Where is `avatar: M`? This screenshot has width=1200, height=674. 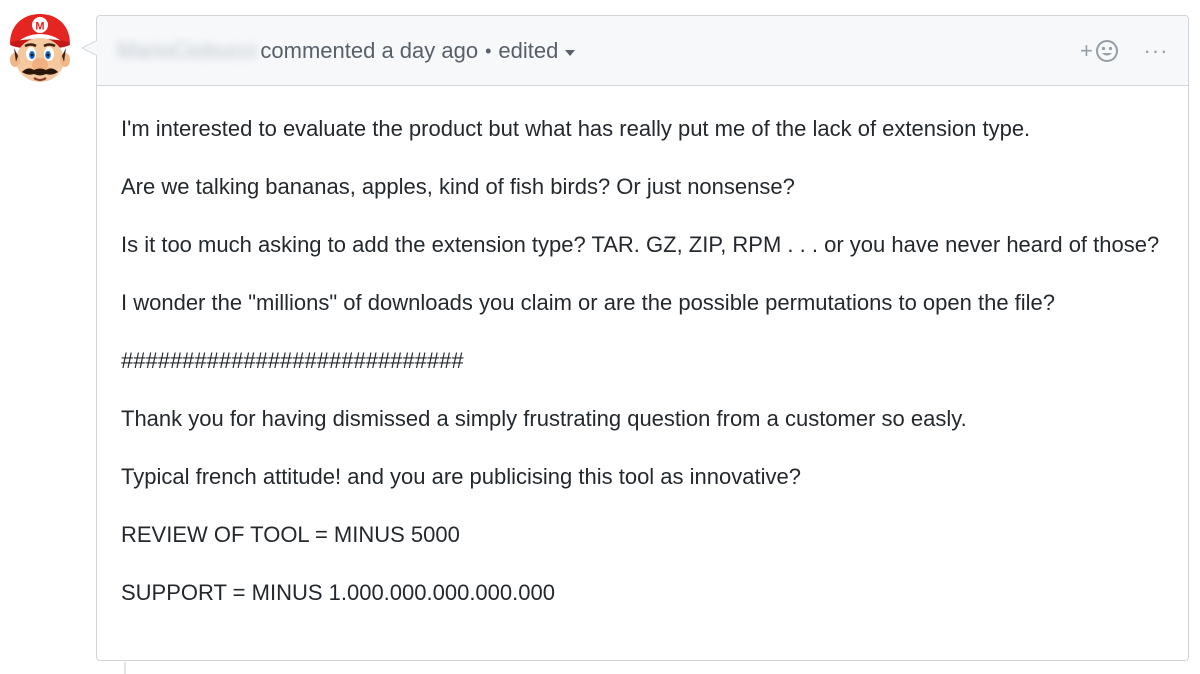
avatar: M is located at coordinates (40, 48).